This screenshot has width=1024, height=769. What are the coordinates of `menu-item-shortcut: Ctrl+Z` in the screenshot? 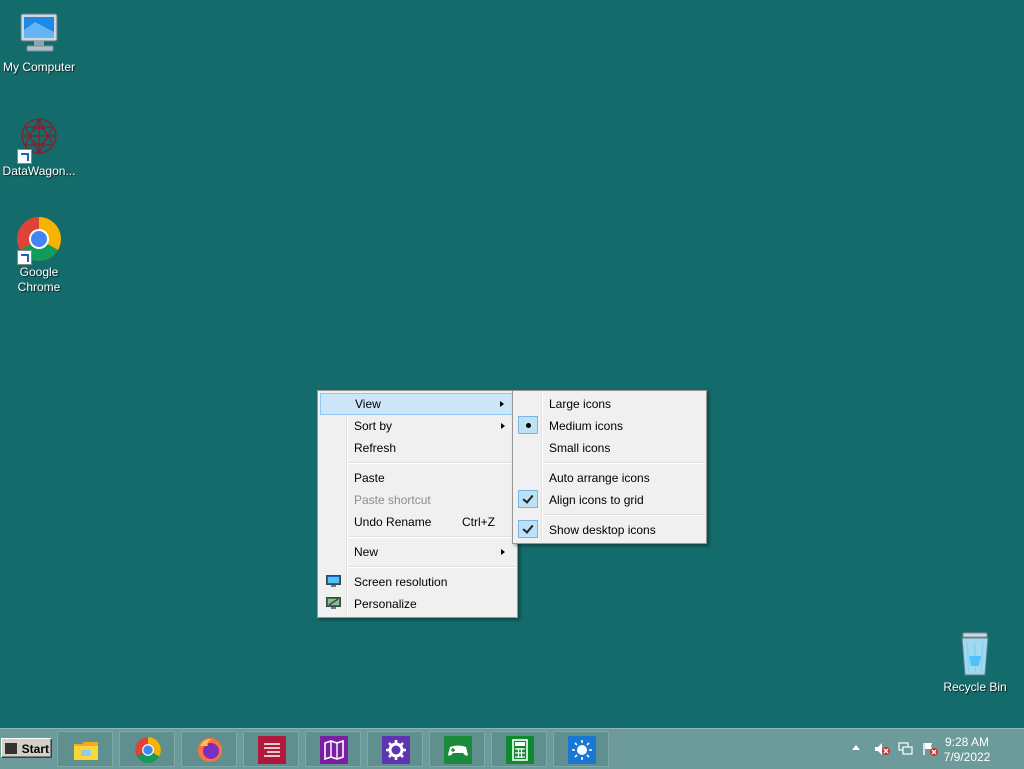 It's located at (478, 522).